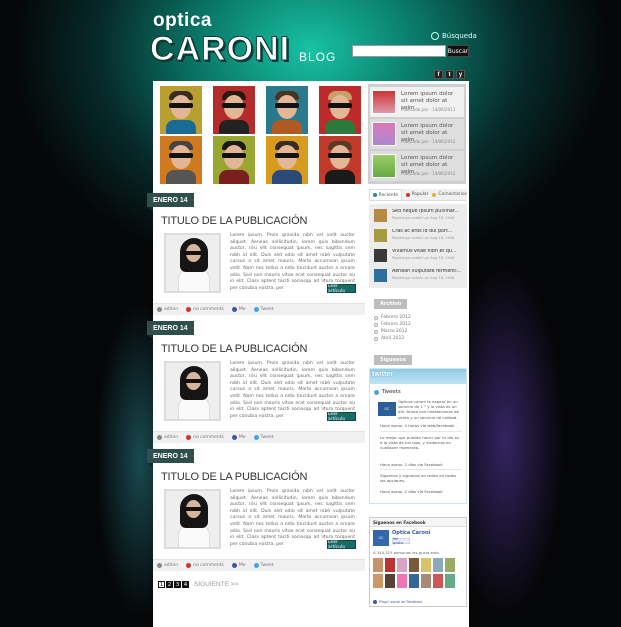  Describe the element at coordinates (161, 584) in the screenshot. I see `page-link-1: 1` at that location.